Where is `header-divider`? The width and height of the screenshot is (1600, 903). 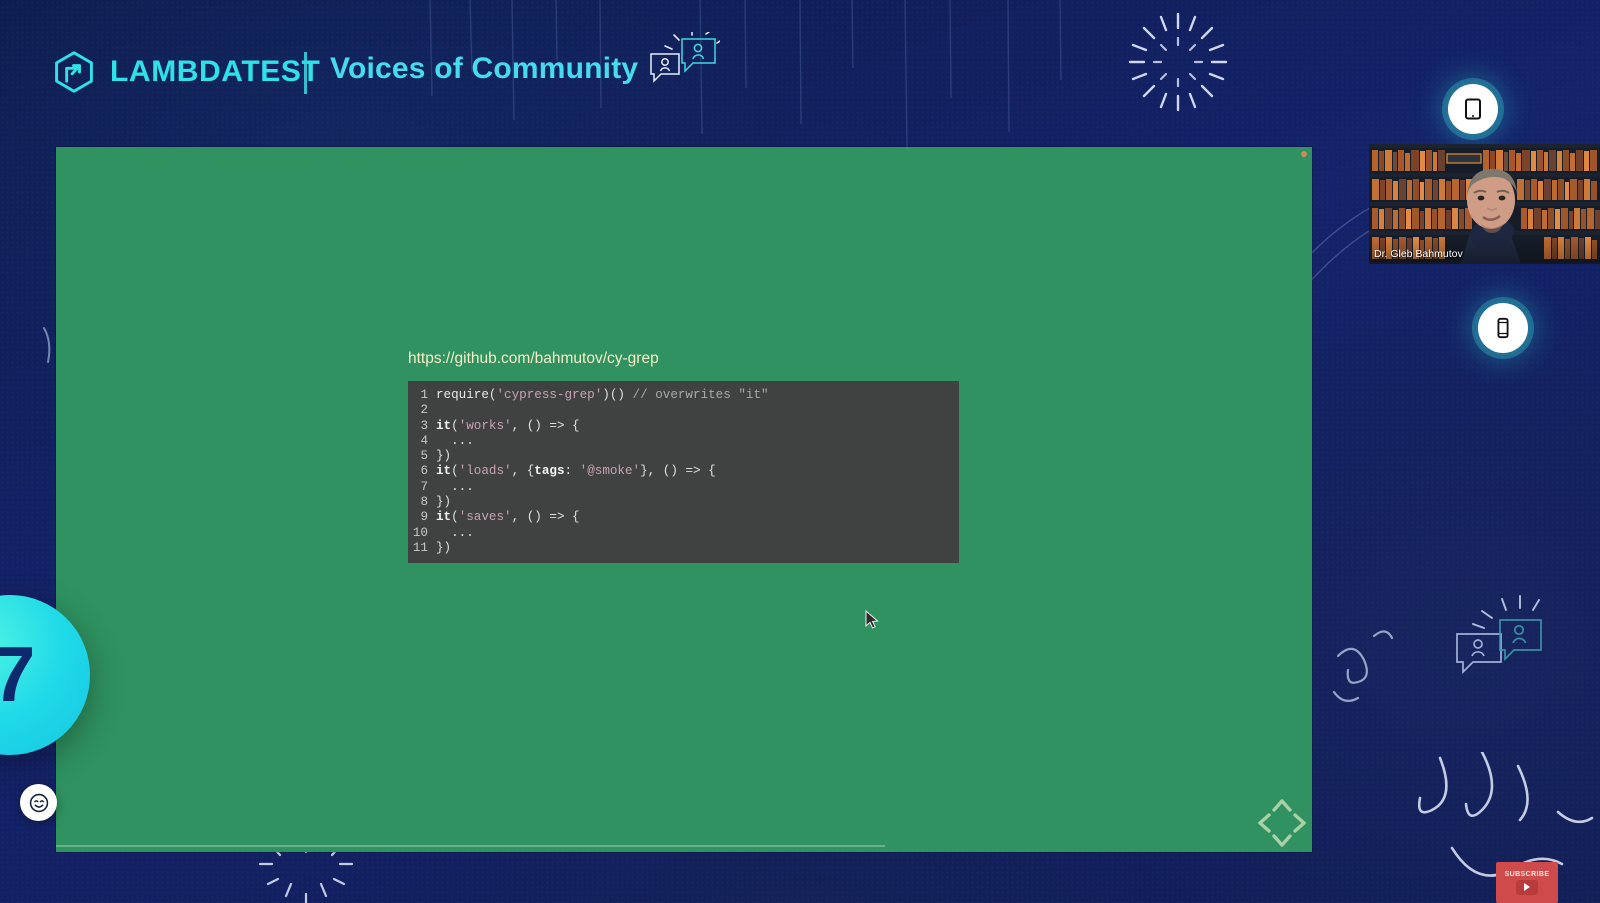 header-divider is located at coordinates (305, 73).